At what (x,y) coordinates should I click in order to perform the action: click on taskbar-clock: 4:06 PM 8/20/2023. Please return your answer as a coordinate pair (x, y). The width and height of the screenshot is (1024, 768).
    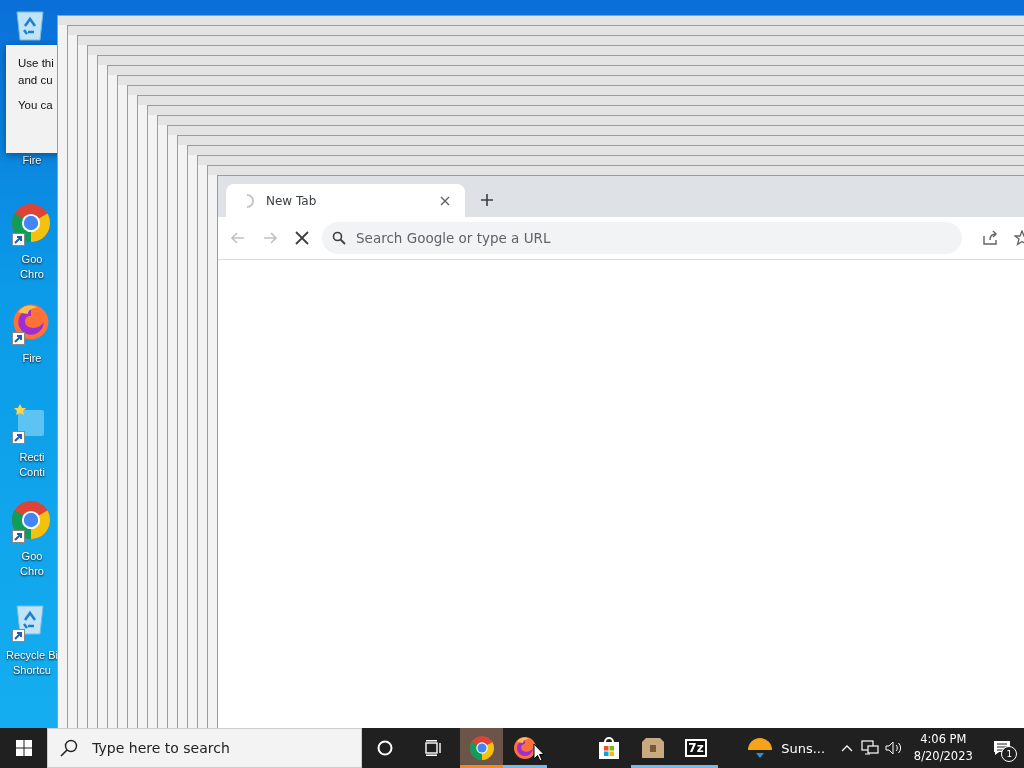
    Looking at the image, I should click on (943, 748).